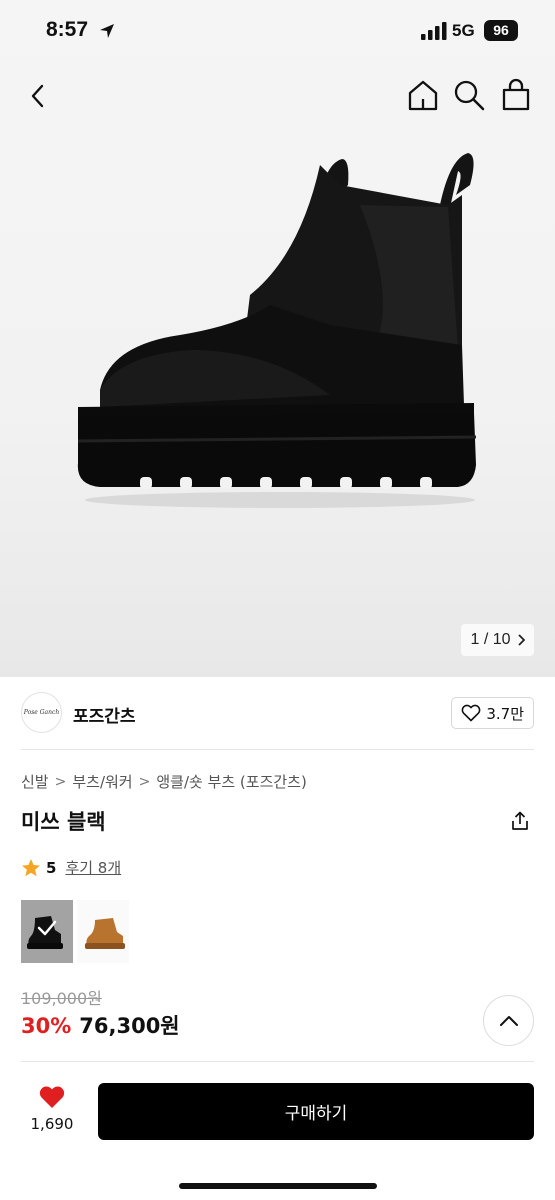 This screenshot has width=555, height=1200. I want to click on rating-score: 5, so click(51, 867).